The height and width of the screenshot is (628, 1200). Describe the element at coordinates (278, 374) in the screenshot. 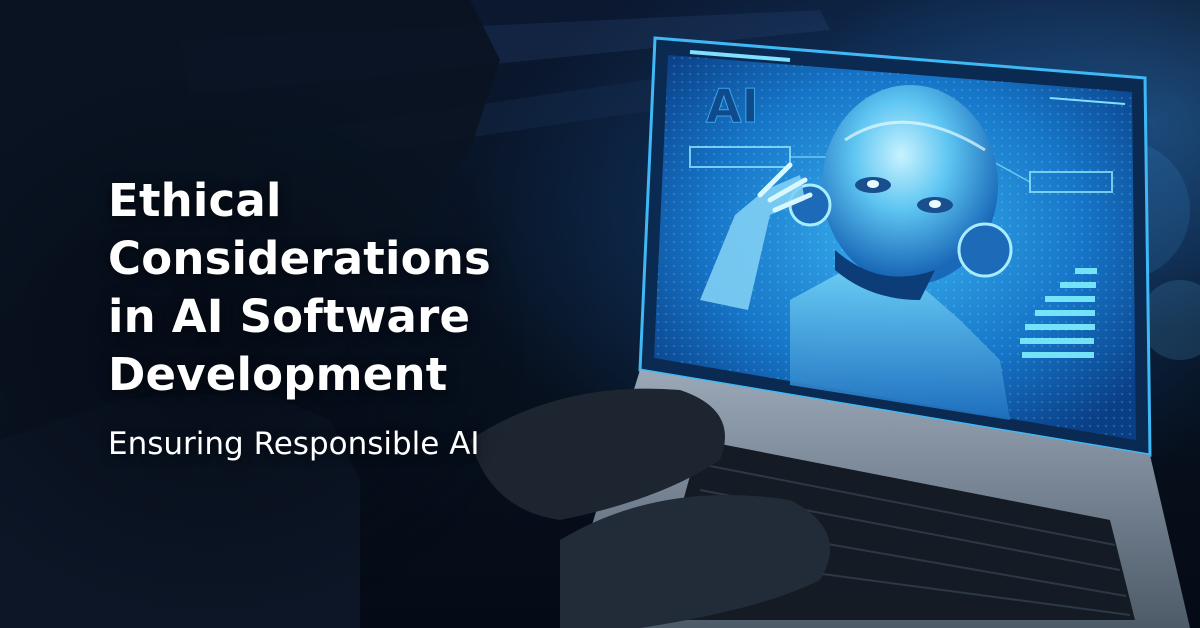

I see `title-line: Development` at that location.